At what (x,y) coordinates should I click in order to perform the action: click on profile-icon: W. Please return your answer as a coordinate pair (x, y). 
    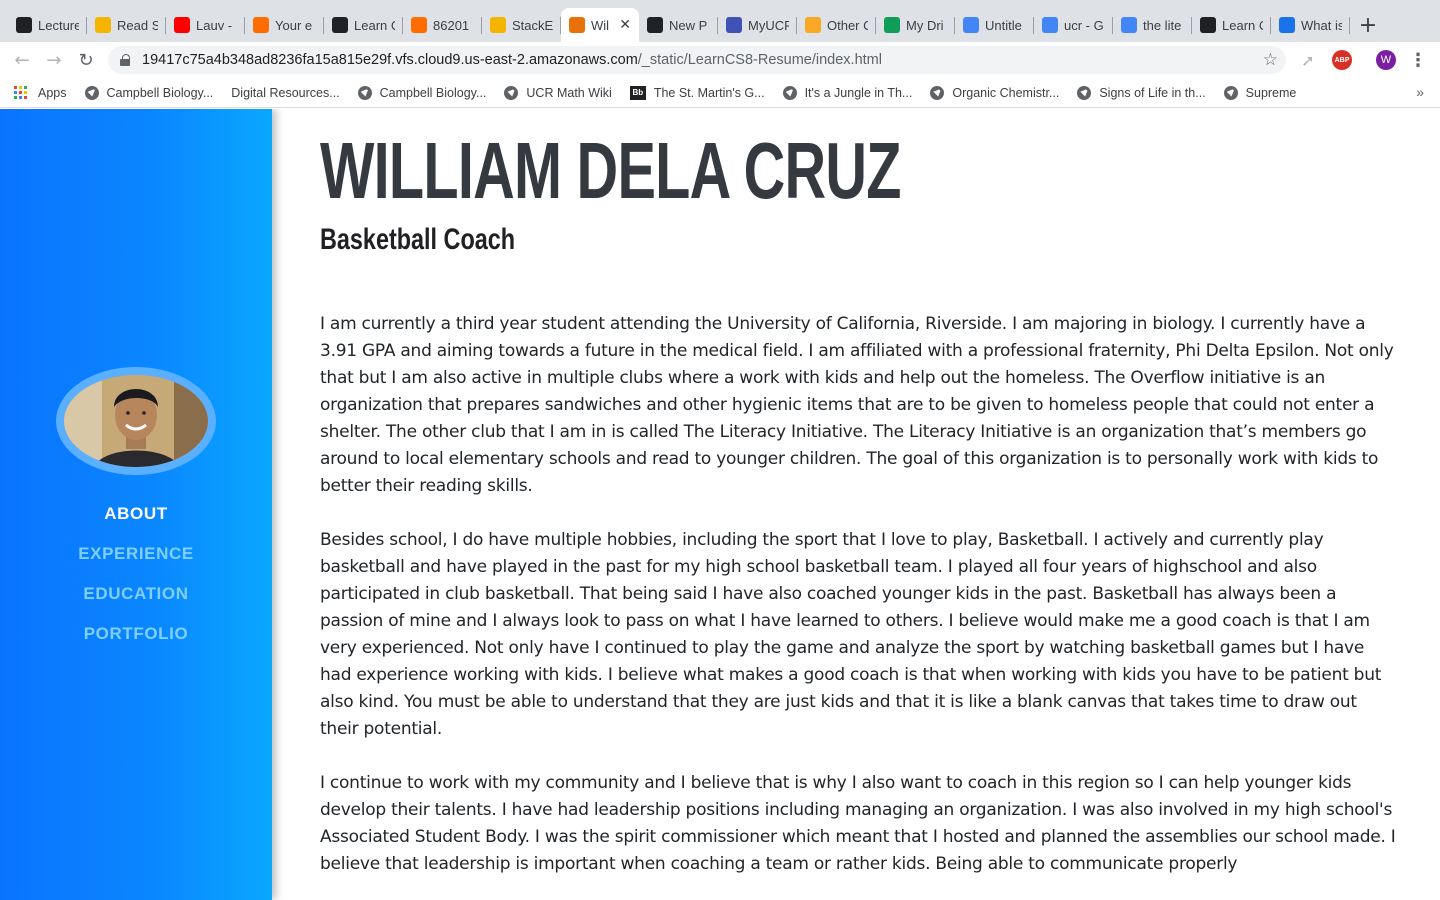
    Looking at the image, I should click on (1386, 60).